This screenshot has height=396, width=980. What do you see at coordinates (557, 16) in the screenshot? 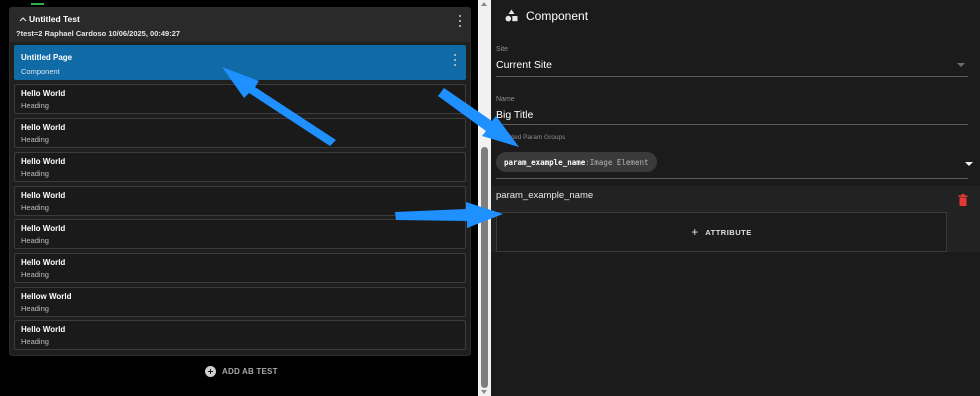
I see `panel-title: Component` at bounding box center [557, 16].